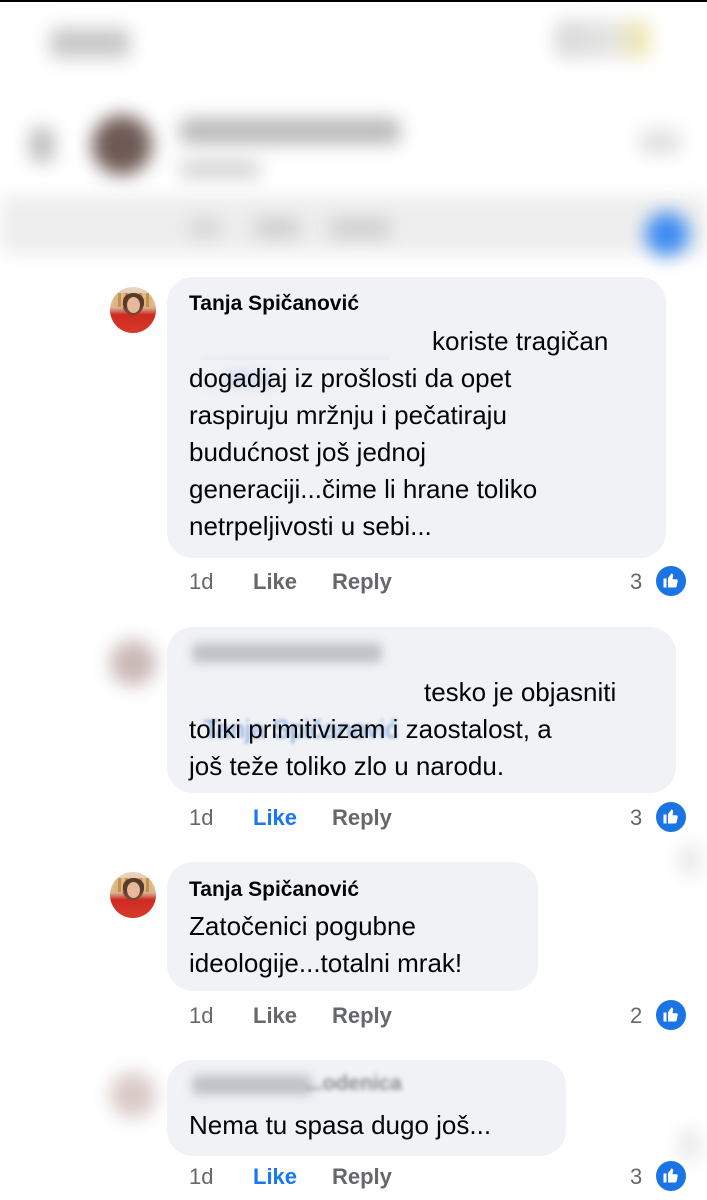  Describe the element at coordinates (353, 1084) in the screenshot. I see `comment-author: ...odenica` at that location.